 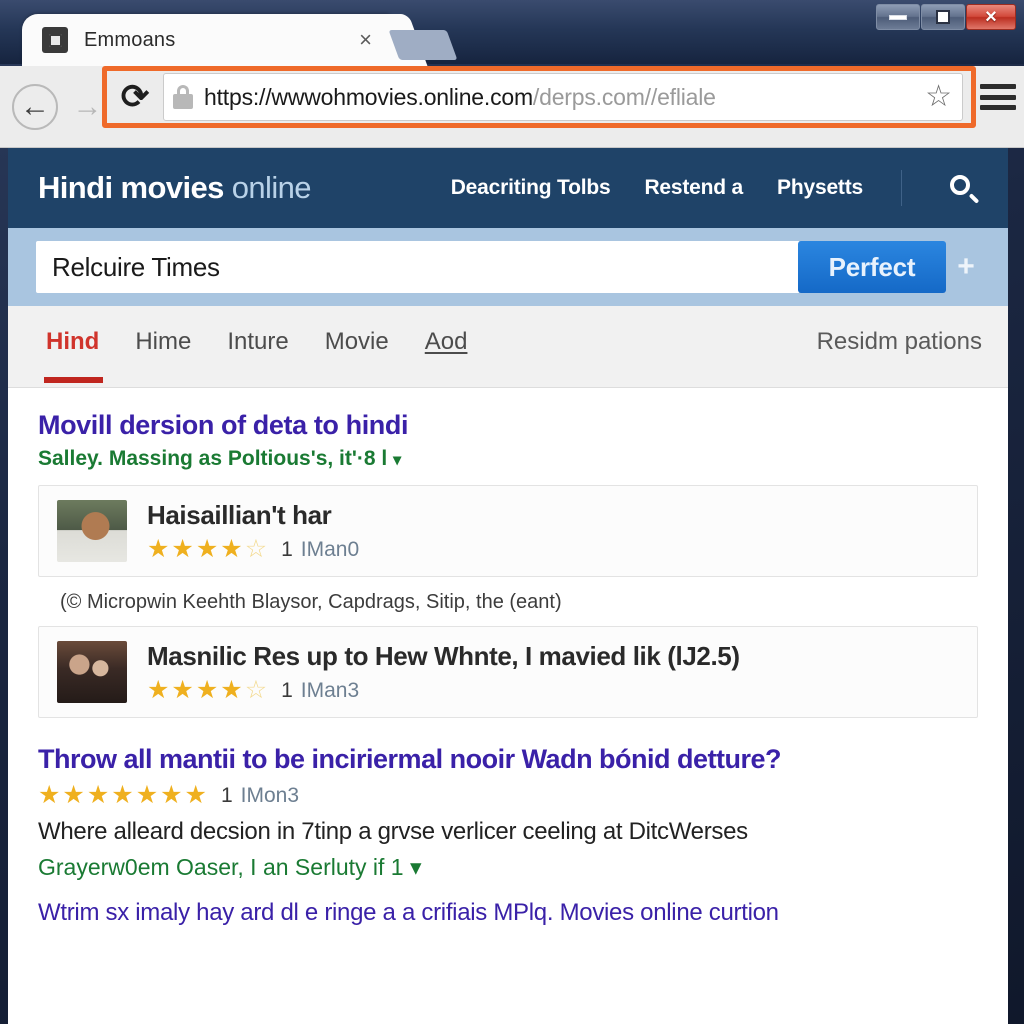 I want to click on search-icon, so click(x=963, y=189).